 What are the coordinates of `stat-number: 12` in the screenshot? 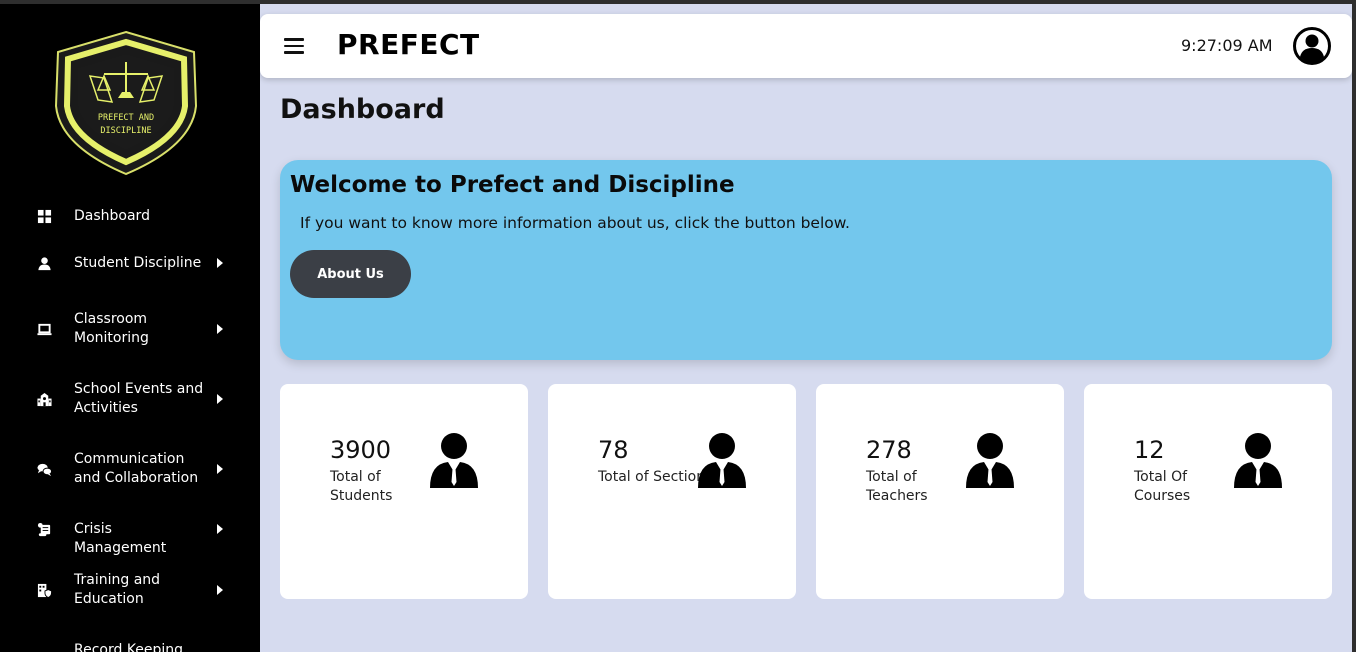 It's located at (1149, 450).